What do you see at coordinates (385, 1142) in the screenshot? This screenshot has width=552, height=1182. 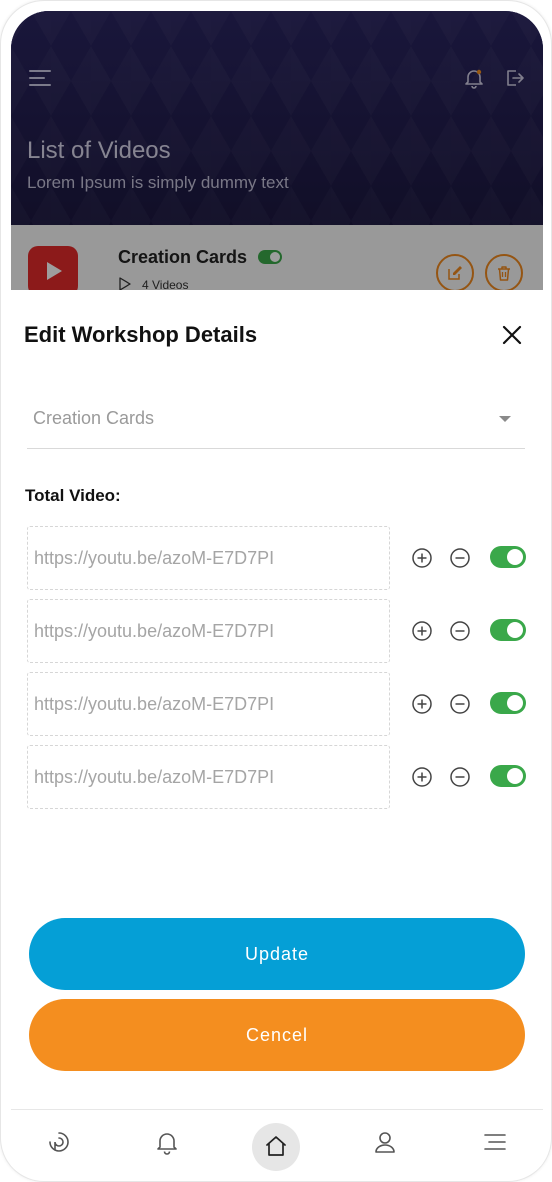 I see `user-icon` at bounding box center [385, 1142].